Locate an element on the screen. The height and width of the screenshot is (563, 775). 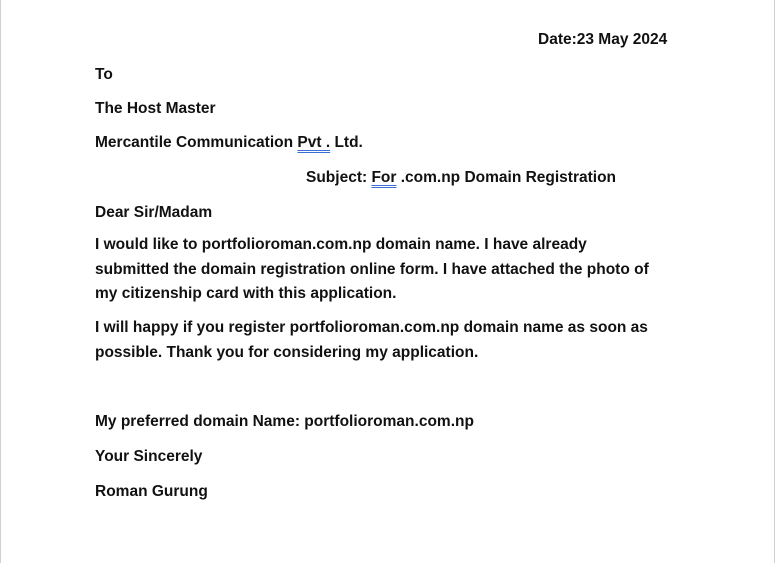
closing-line: Your Sincerely is located at coordinates (149, 456).